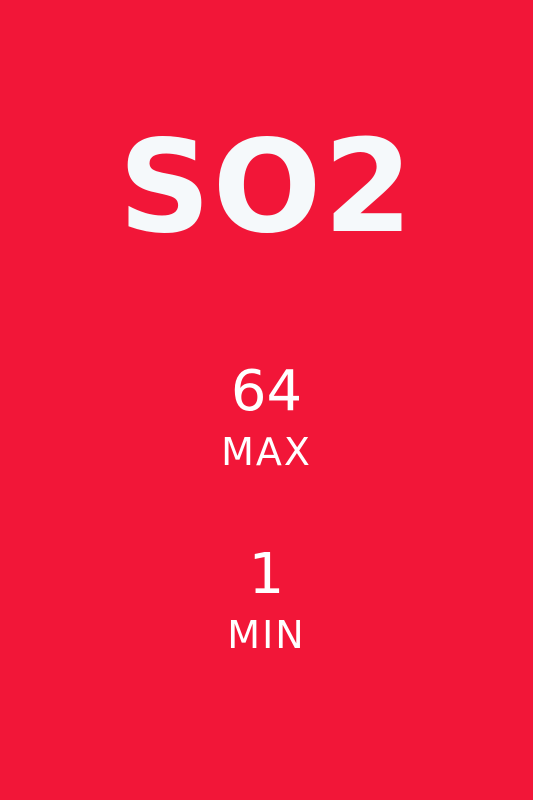 The height and width of the screenshot is (800, 533). I want to click on min-value: 1, so click(266, 574).